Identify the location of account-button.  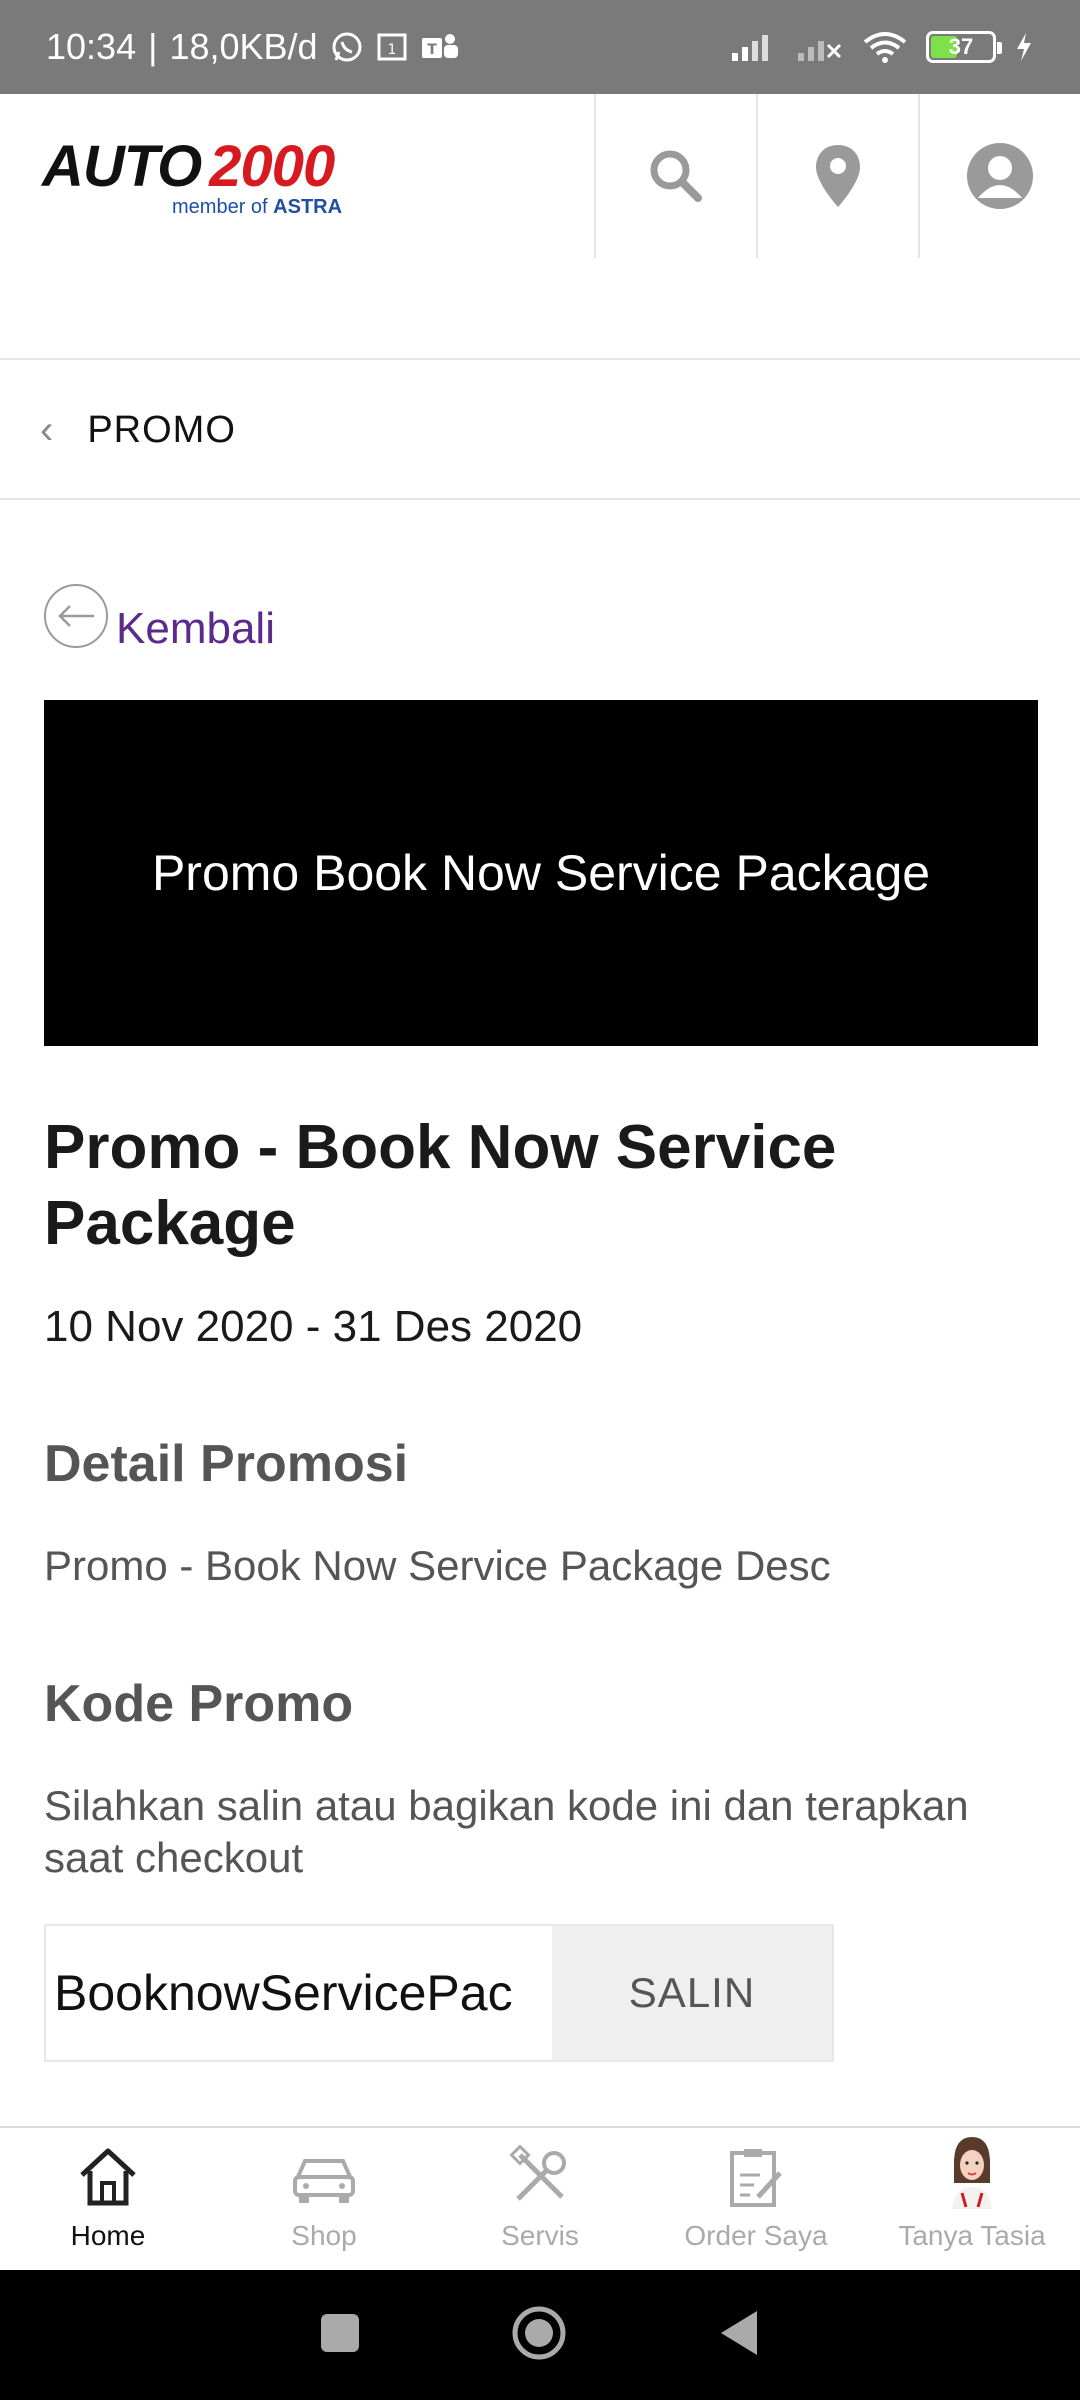
(999, 176).